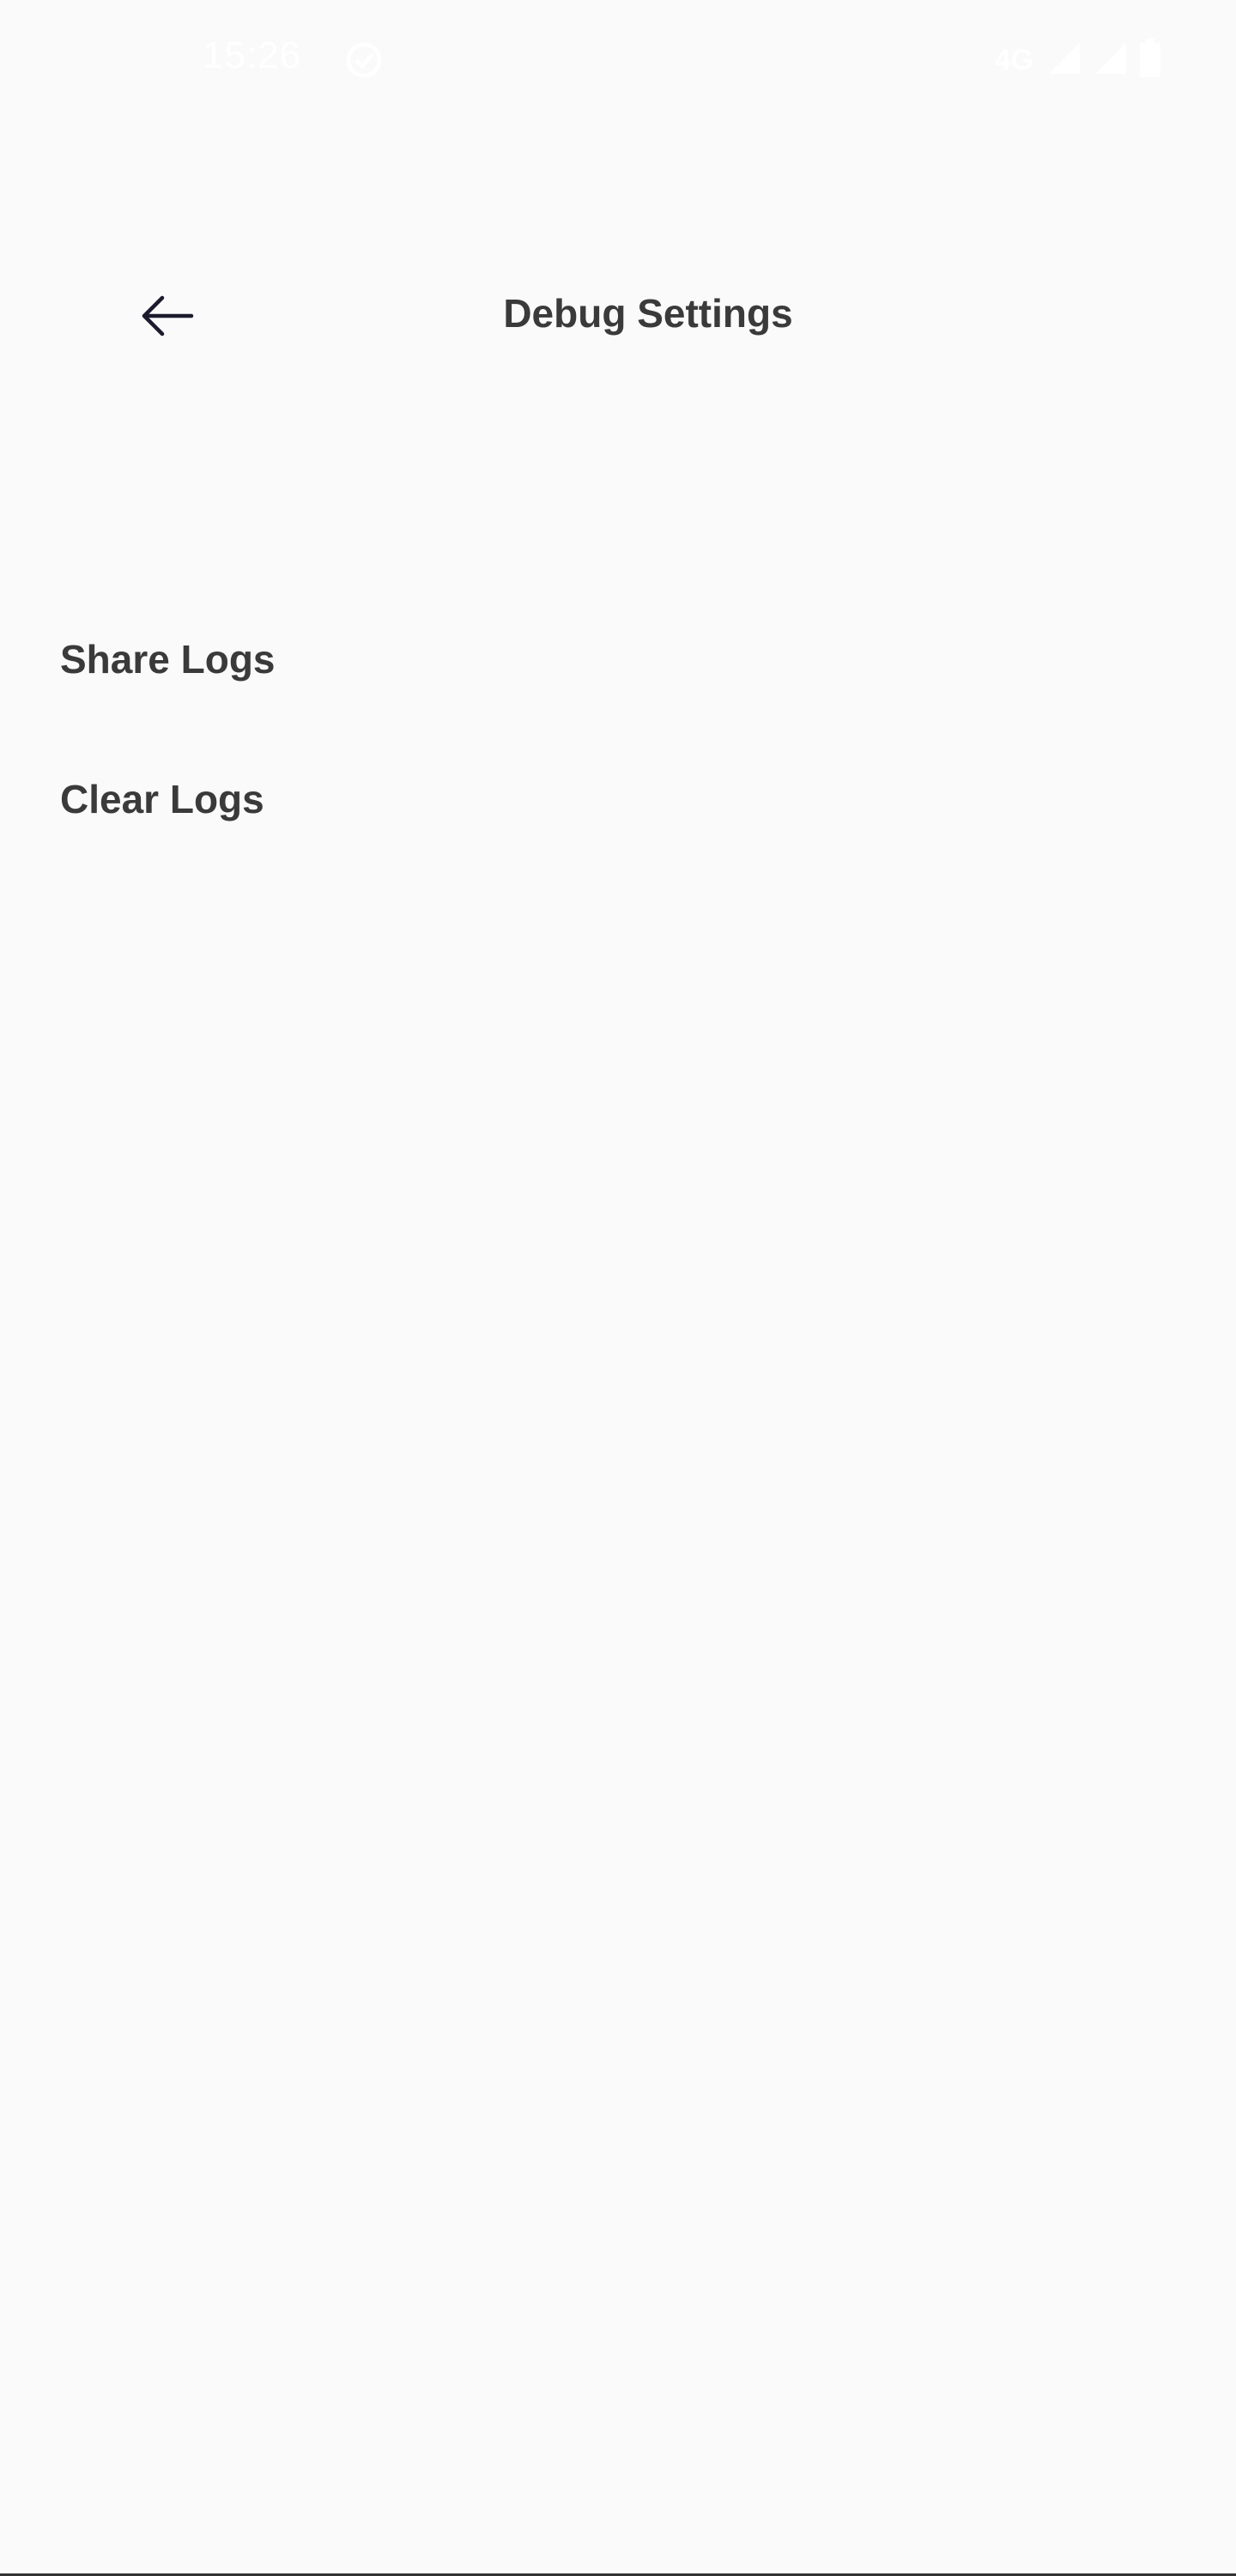  Describe the element at coordinates (1013, 59) in the screenshot. I see `network-type-label: 4G` at that location.